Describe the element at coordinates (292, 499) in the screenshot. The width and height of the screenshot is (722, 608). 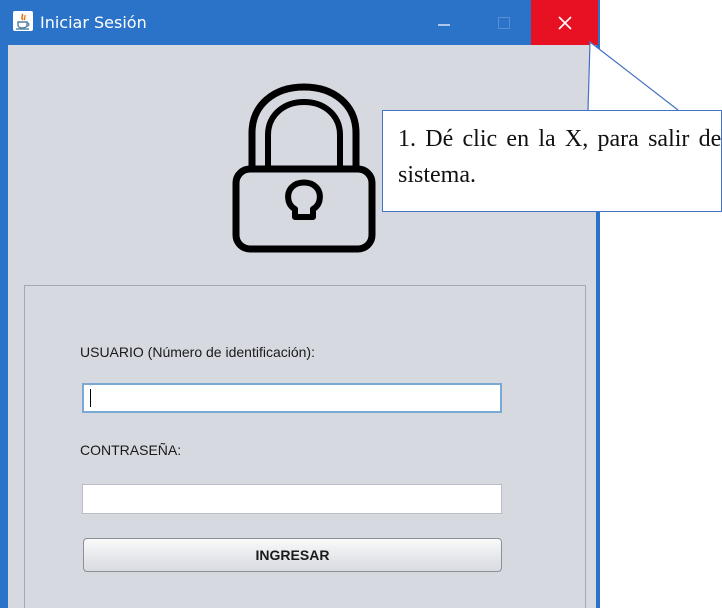
I see `password-input` at that location.